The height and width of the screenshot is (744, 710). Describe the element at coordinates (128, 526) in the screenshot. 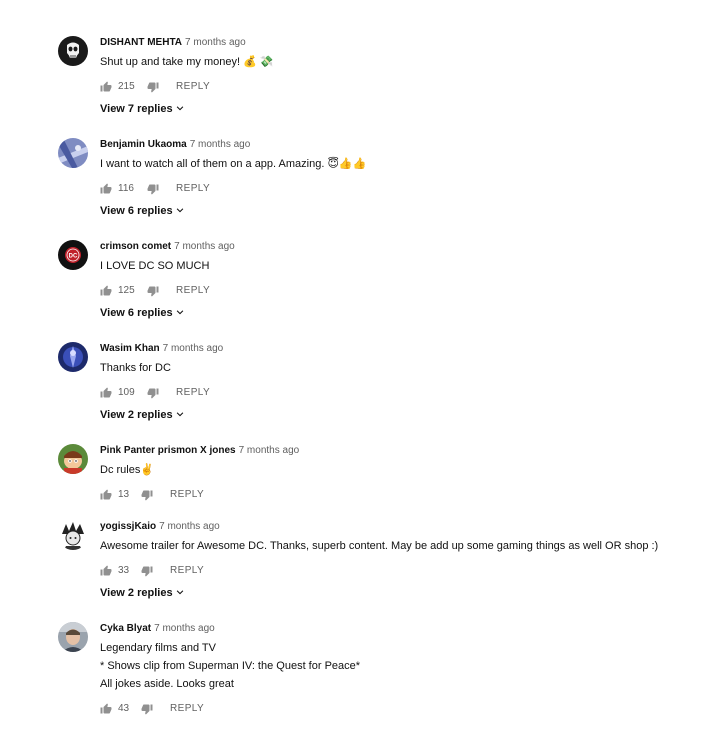

I see `author-name: yogissjKaio` at that location.